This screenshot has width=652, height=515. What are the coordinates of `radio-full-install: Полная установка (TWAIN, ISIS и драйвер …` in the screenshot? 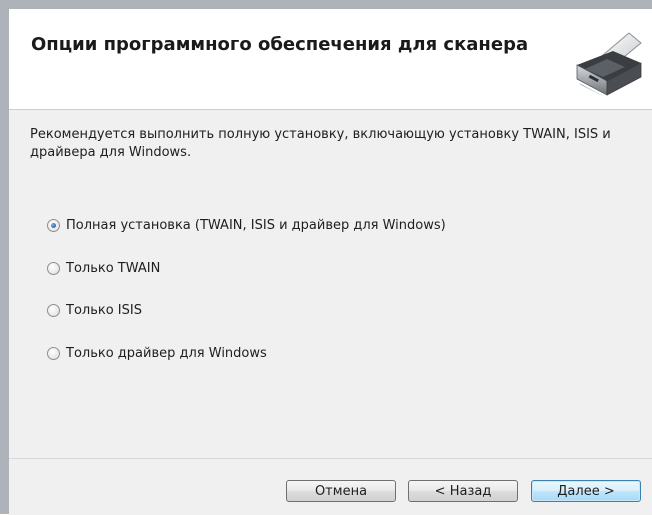 It's located at (246, 225).